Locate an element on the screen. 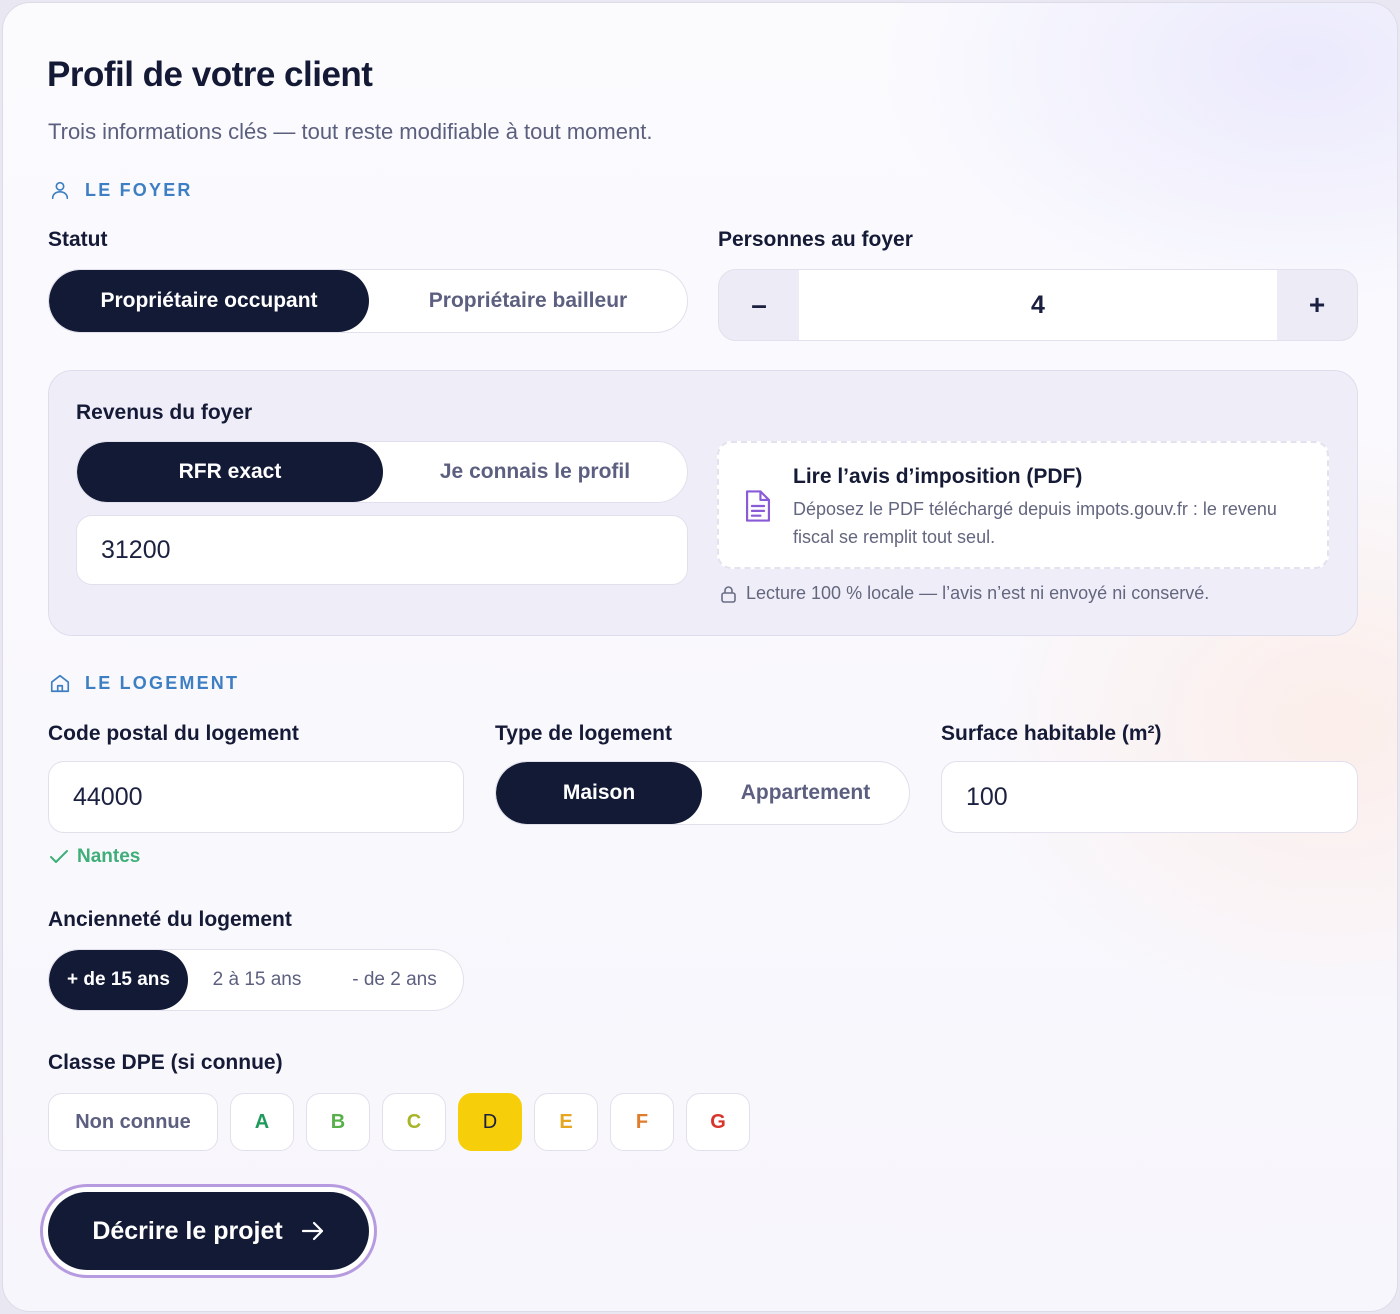 The image size is (1400, 1314). document-icon is located at coordinates (758, 506).